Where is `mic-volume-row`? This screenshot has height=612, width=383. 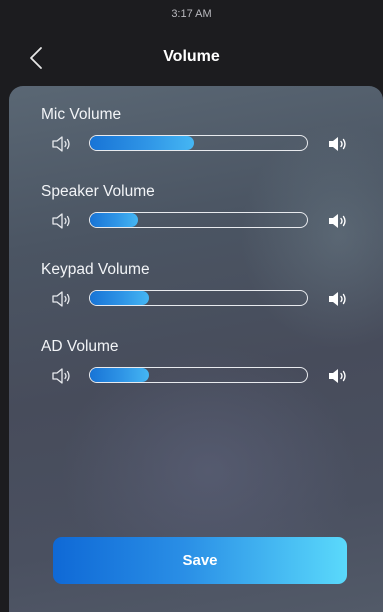
mic-volume-row is located at coordinates (196, 144).